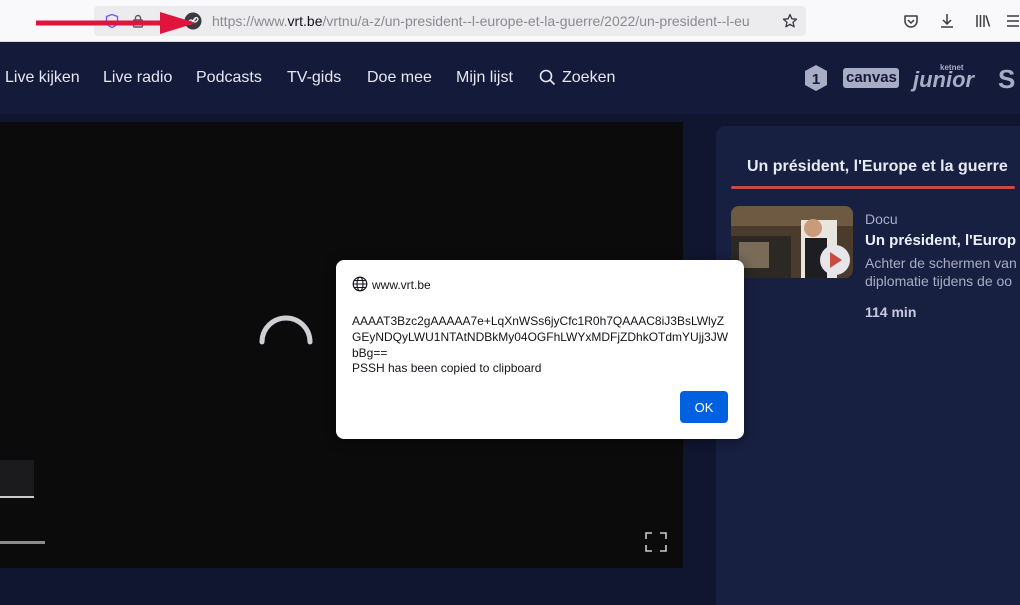  Describe the element at coordinates (911, 21) in the screenshot. I see `pocket-icon` at that location.